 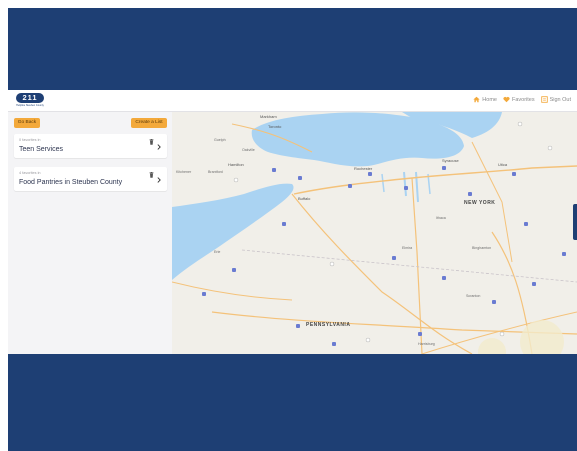 I want to click on map-label-binghamton: Binghamton, so click(x=482, y=248).